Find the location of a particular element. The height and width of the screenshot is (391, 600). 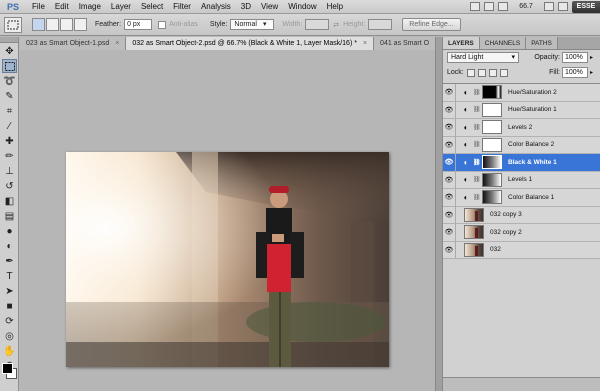

menu-layer: Layer is located at coordinates (121, 7).